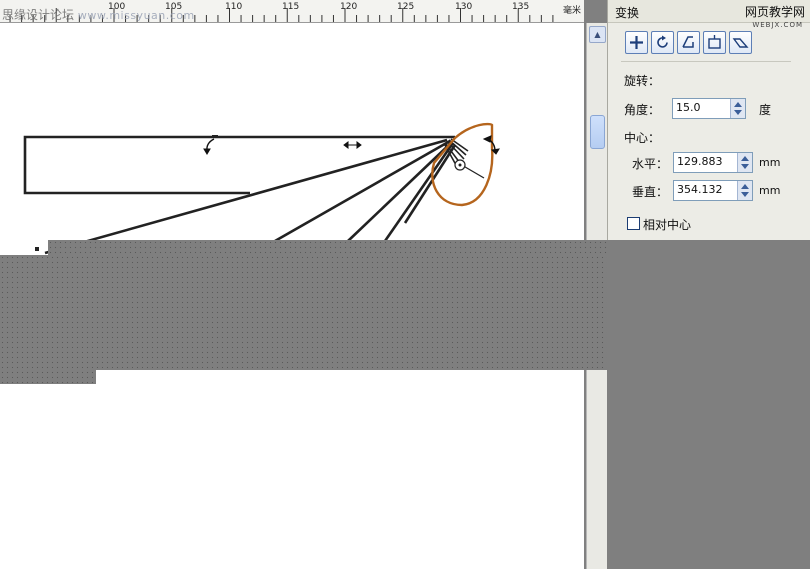 The width and height of the screenshot is (810, 569). Describe the element at coordinates (597, 132) in the screenshot. I see `scroll-thumb` at that location.